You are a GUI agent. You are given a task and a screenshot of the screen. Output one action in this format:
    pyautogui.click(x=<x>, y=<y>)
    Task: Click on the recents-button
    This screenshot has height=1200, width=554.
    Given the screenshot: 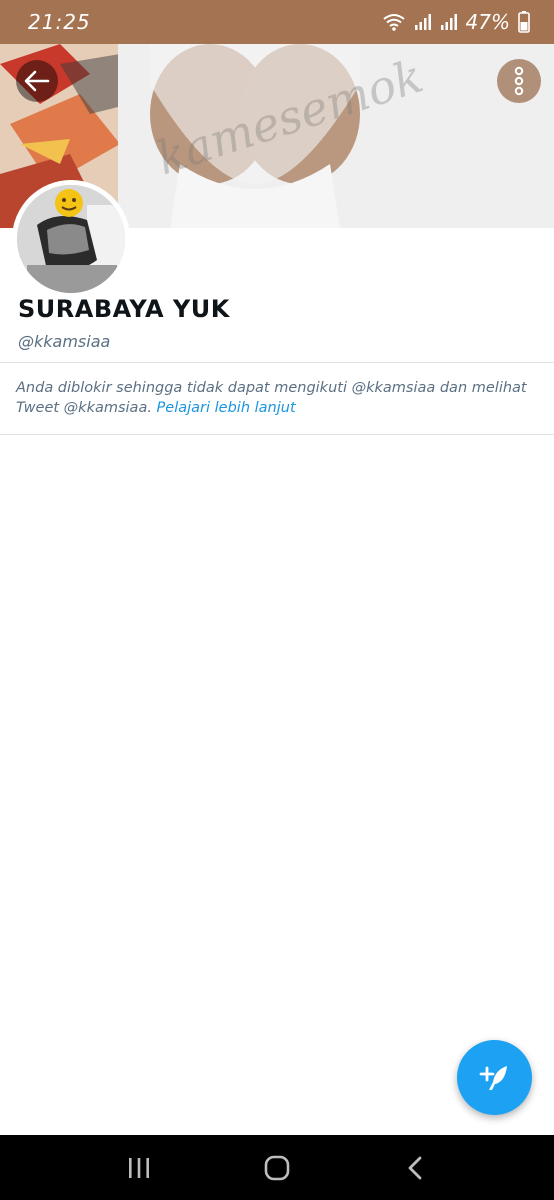 What is the action you would take?
    pyautogui.click(x=139, y=1168)
    